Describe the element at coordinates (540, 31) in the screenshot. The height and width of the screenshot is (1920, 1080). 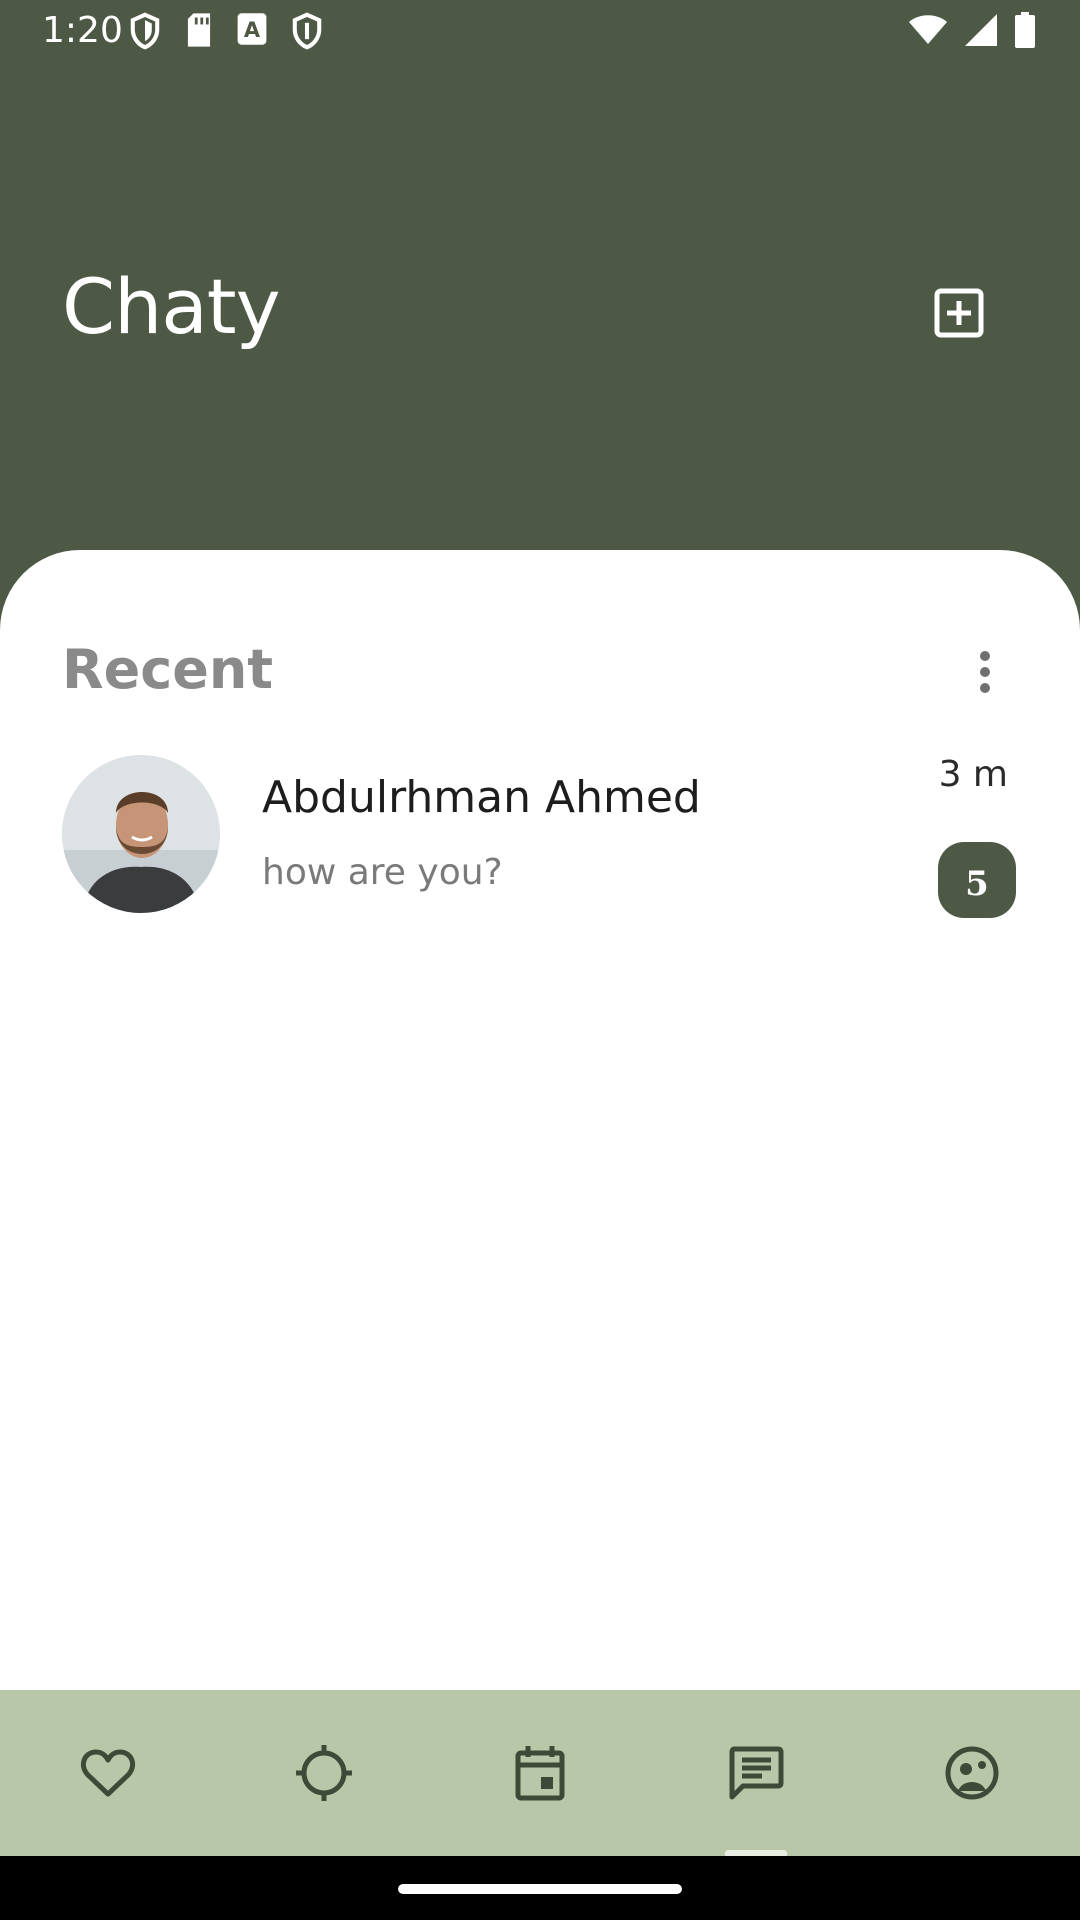
I see `status-bar: 1:20 A` at that location.